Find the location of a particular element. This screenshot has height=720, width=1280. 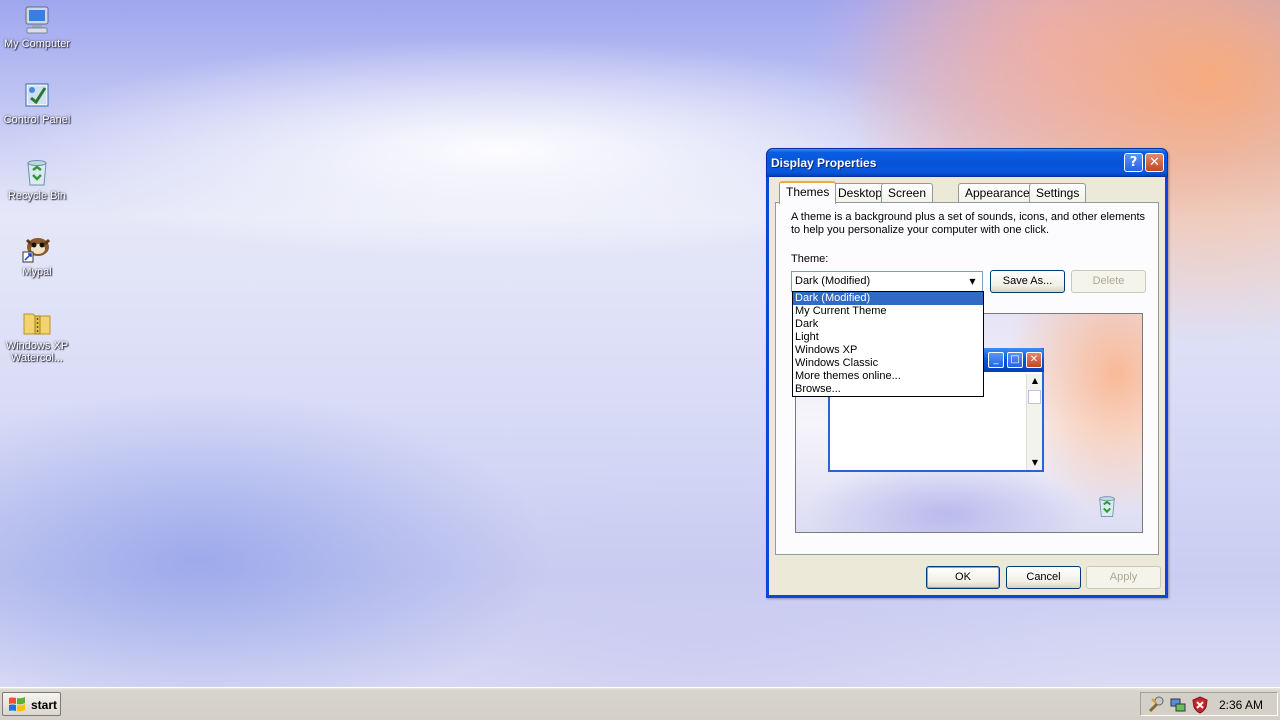

close-button: ✕ is located at coordinates (1154, 162).